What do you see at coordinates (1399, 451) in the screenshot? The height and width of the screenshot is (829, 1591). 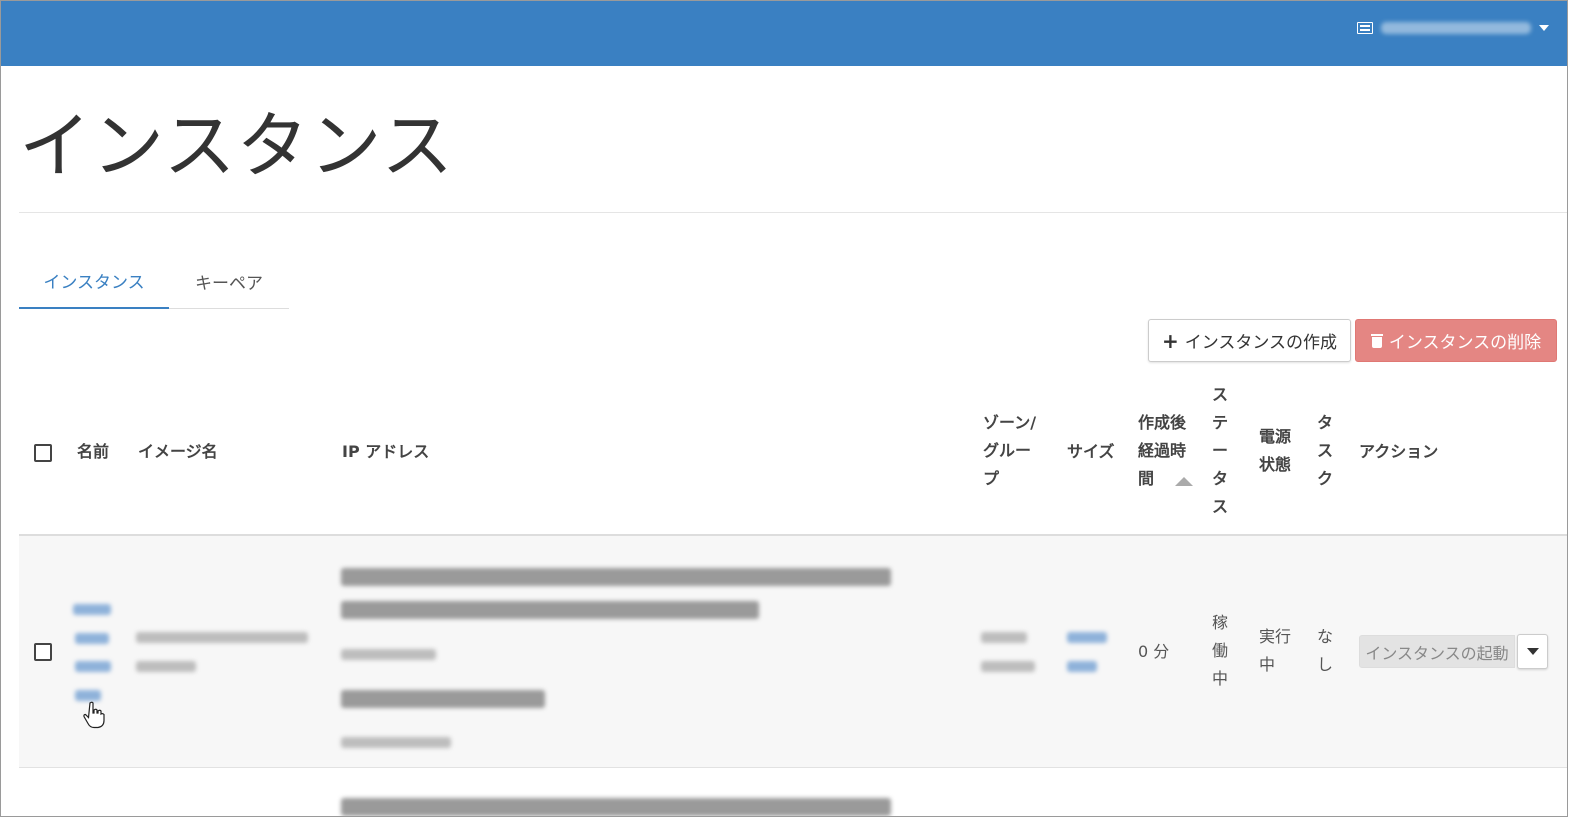 I see `column-header-actions: アクション` at bounding box center [1399, 451].